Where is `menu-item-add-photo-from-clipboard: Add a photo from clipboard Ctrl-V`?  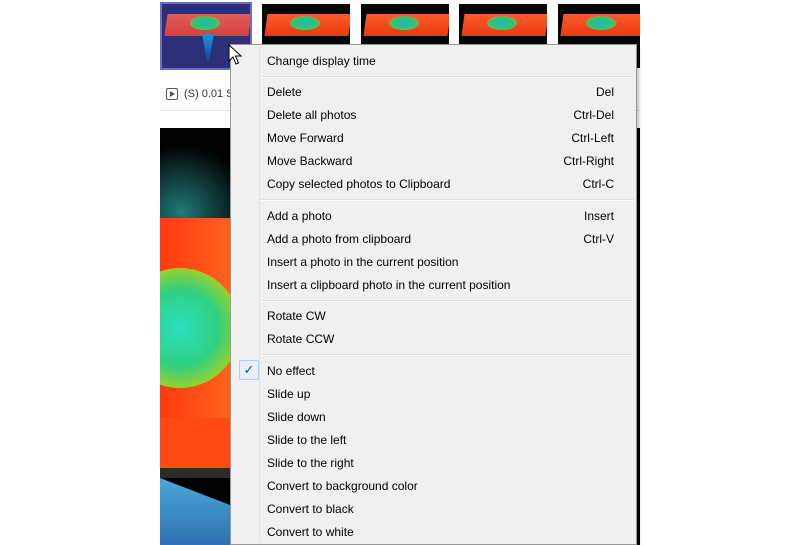 menu-item-add-photo-from-clipboard: Add a photo from clipboard Ctrl-V is located at coordinates (433, 238).